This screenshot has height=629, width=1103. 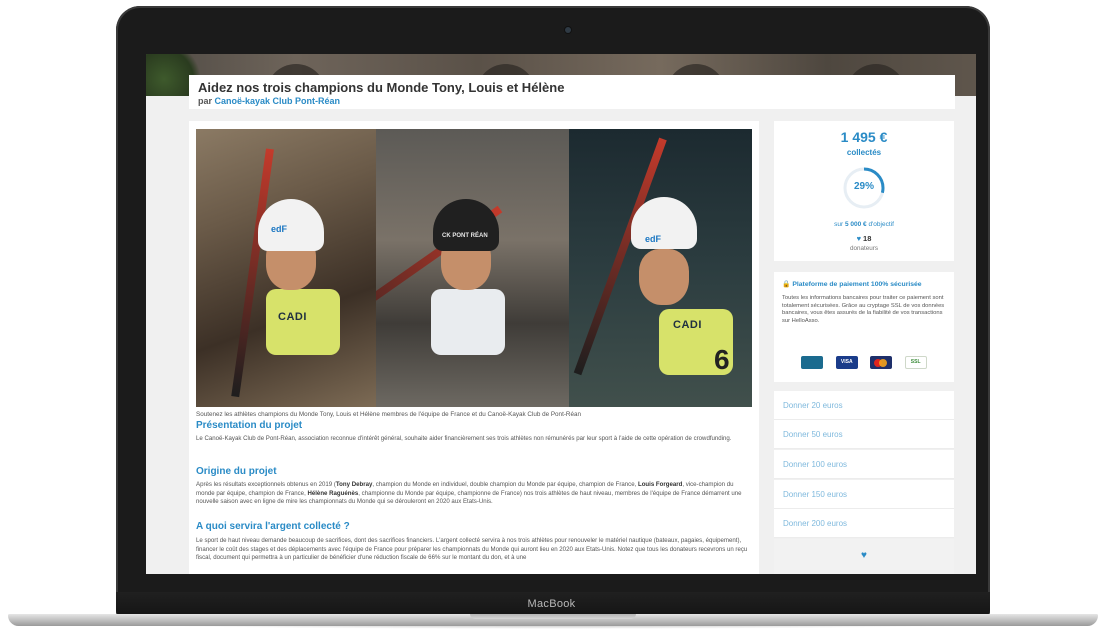 I want to click on section-heading-presentation: Présentation du projet, so click(x=249, y=425).